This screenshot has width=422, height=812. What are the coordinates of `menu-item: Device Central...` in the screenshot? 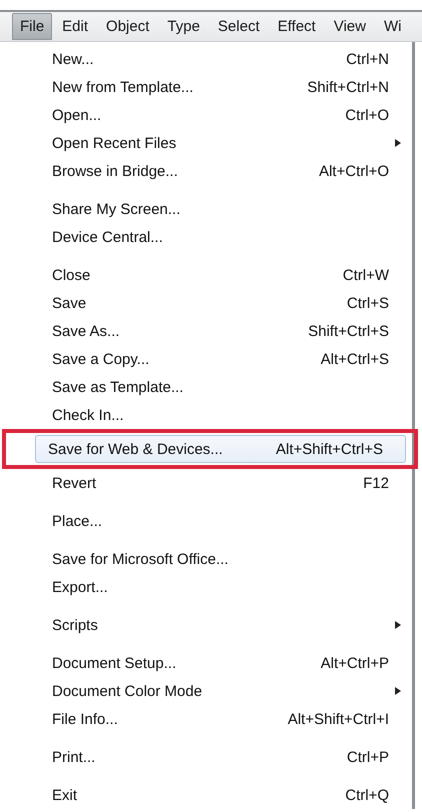 It's located at (223, 237).